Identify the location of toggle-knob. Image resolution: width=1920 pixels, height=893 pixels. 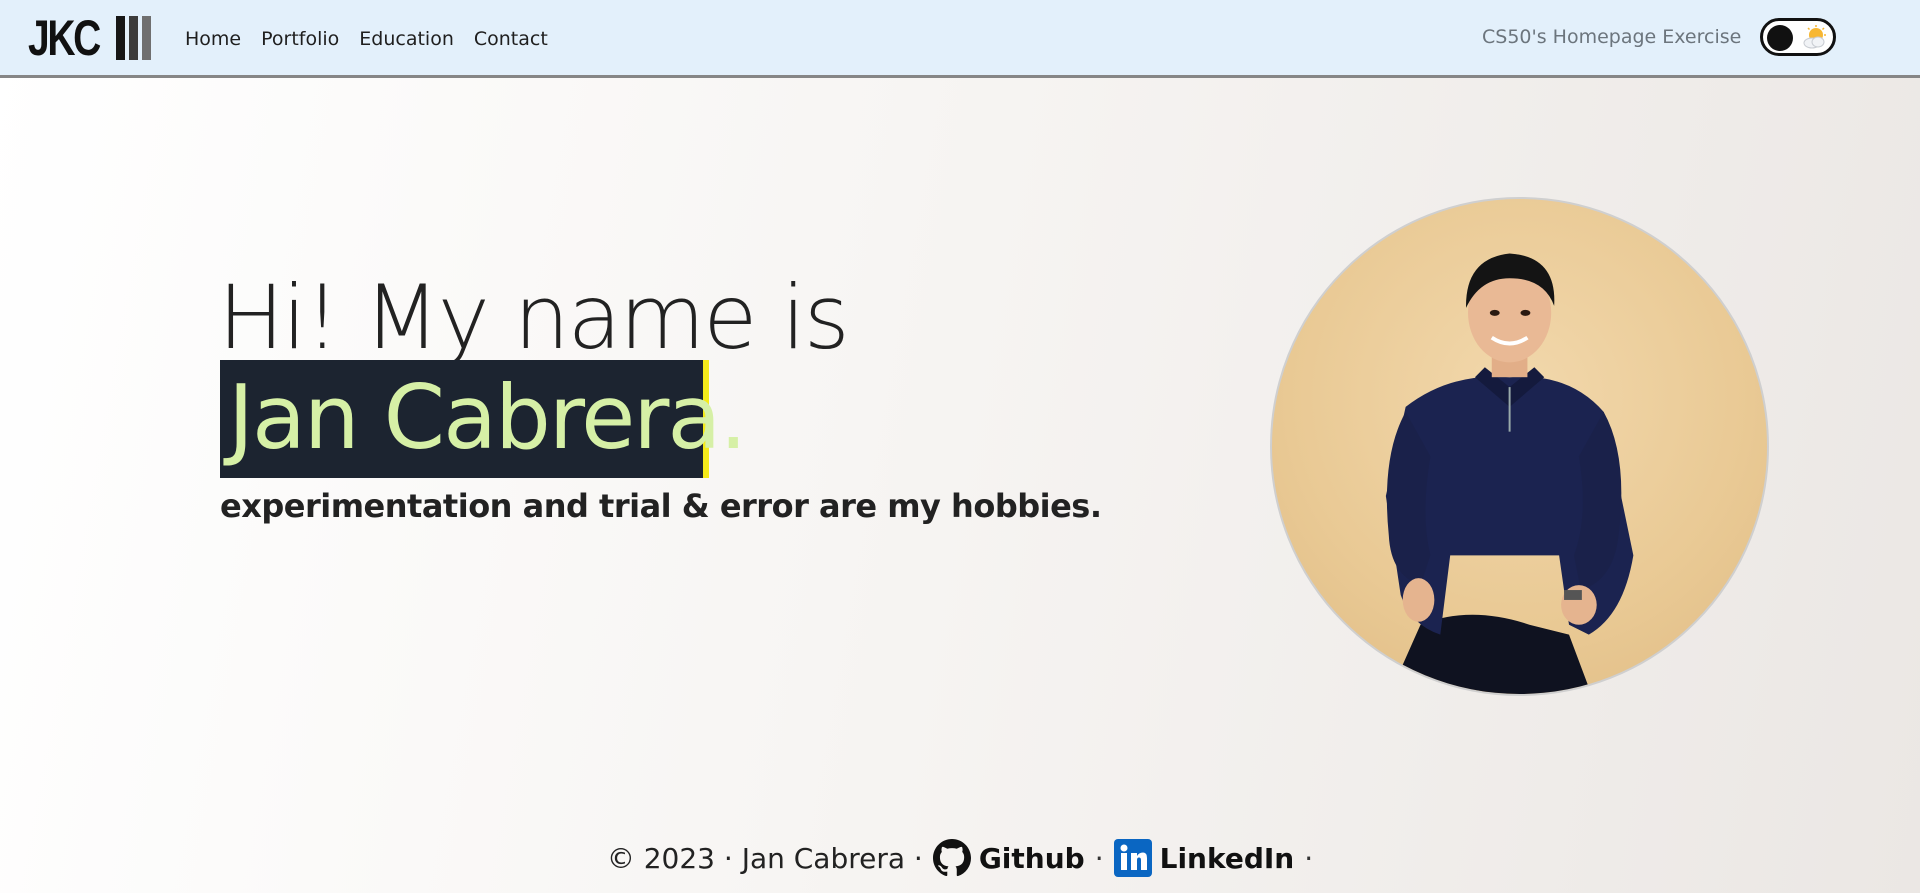
(1780, 38).